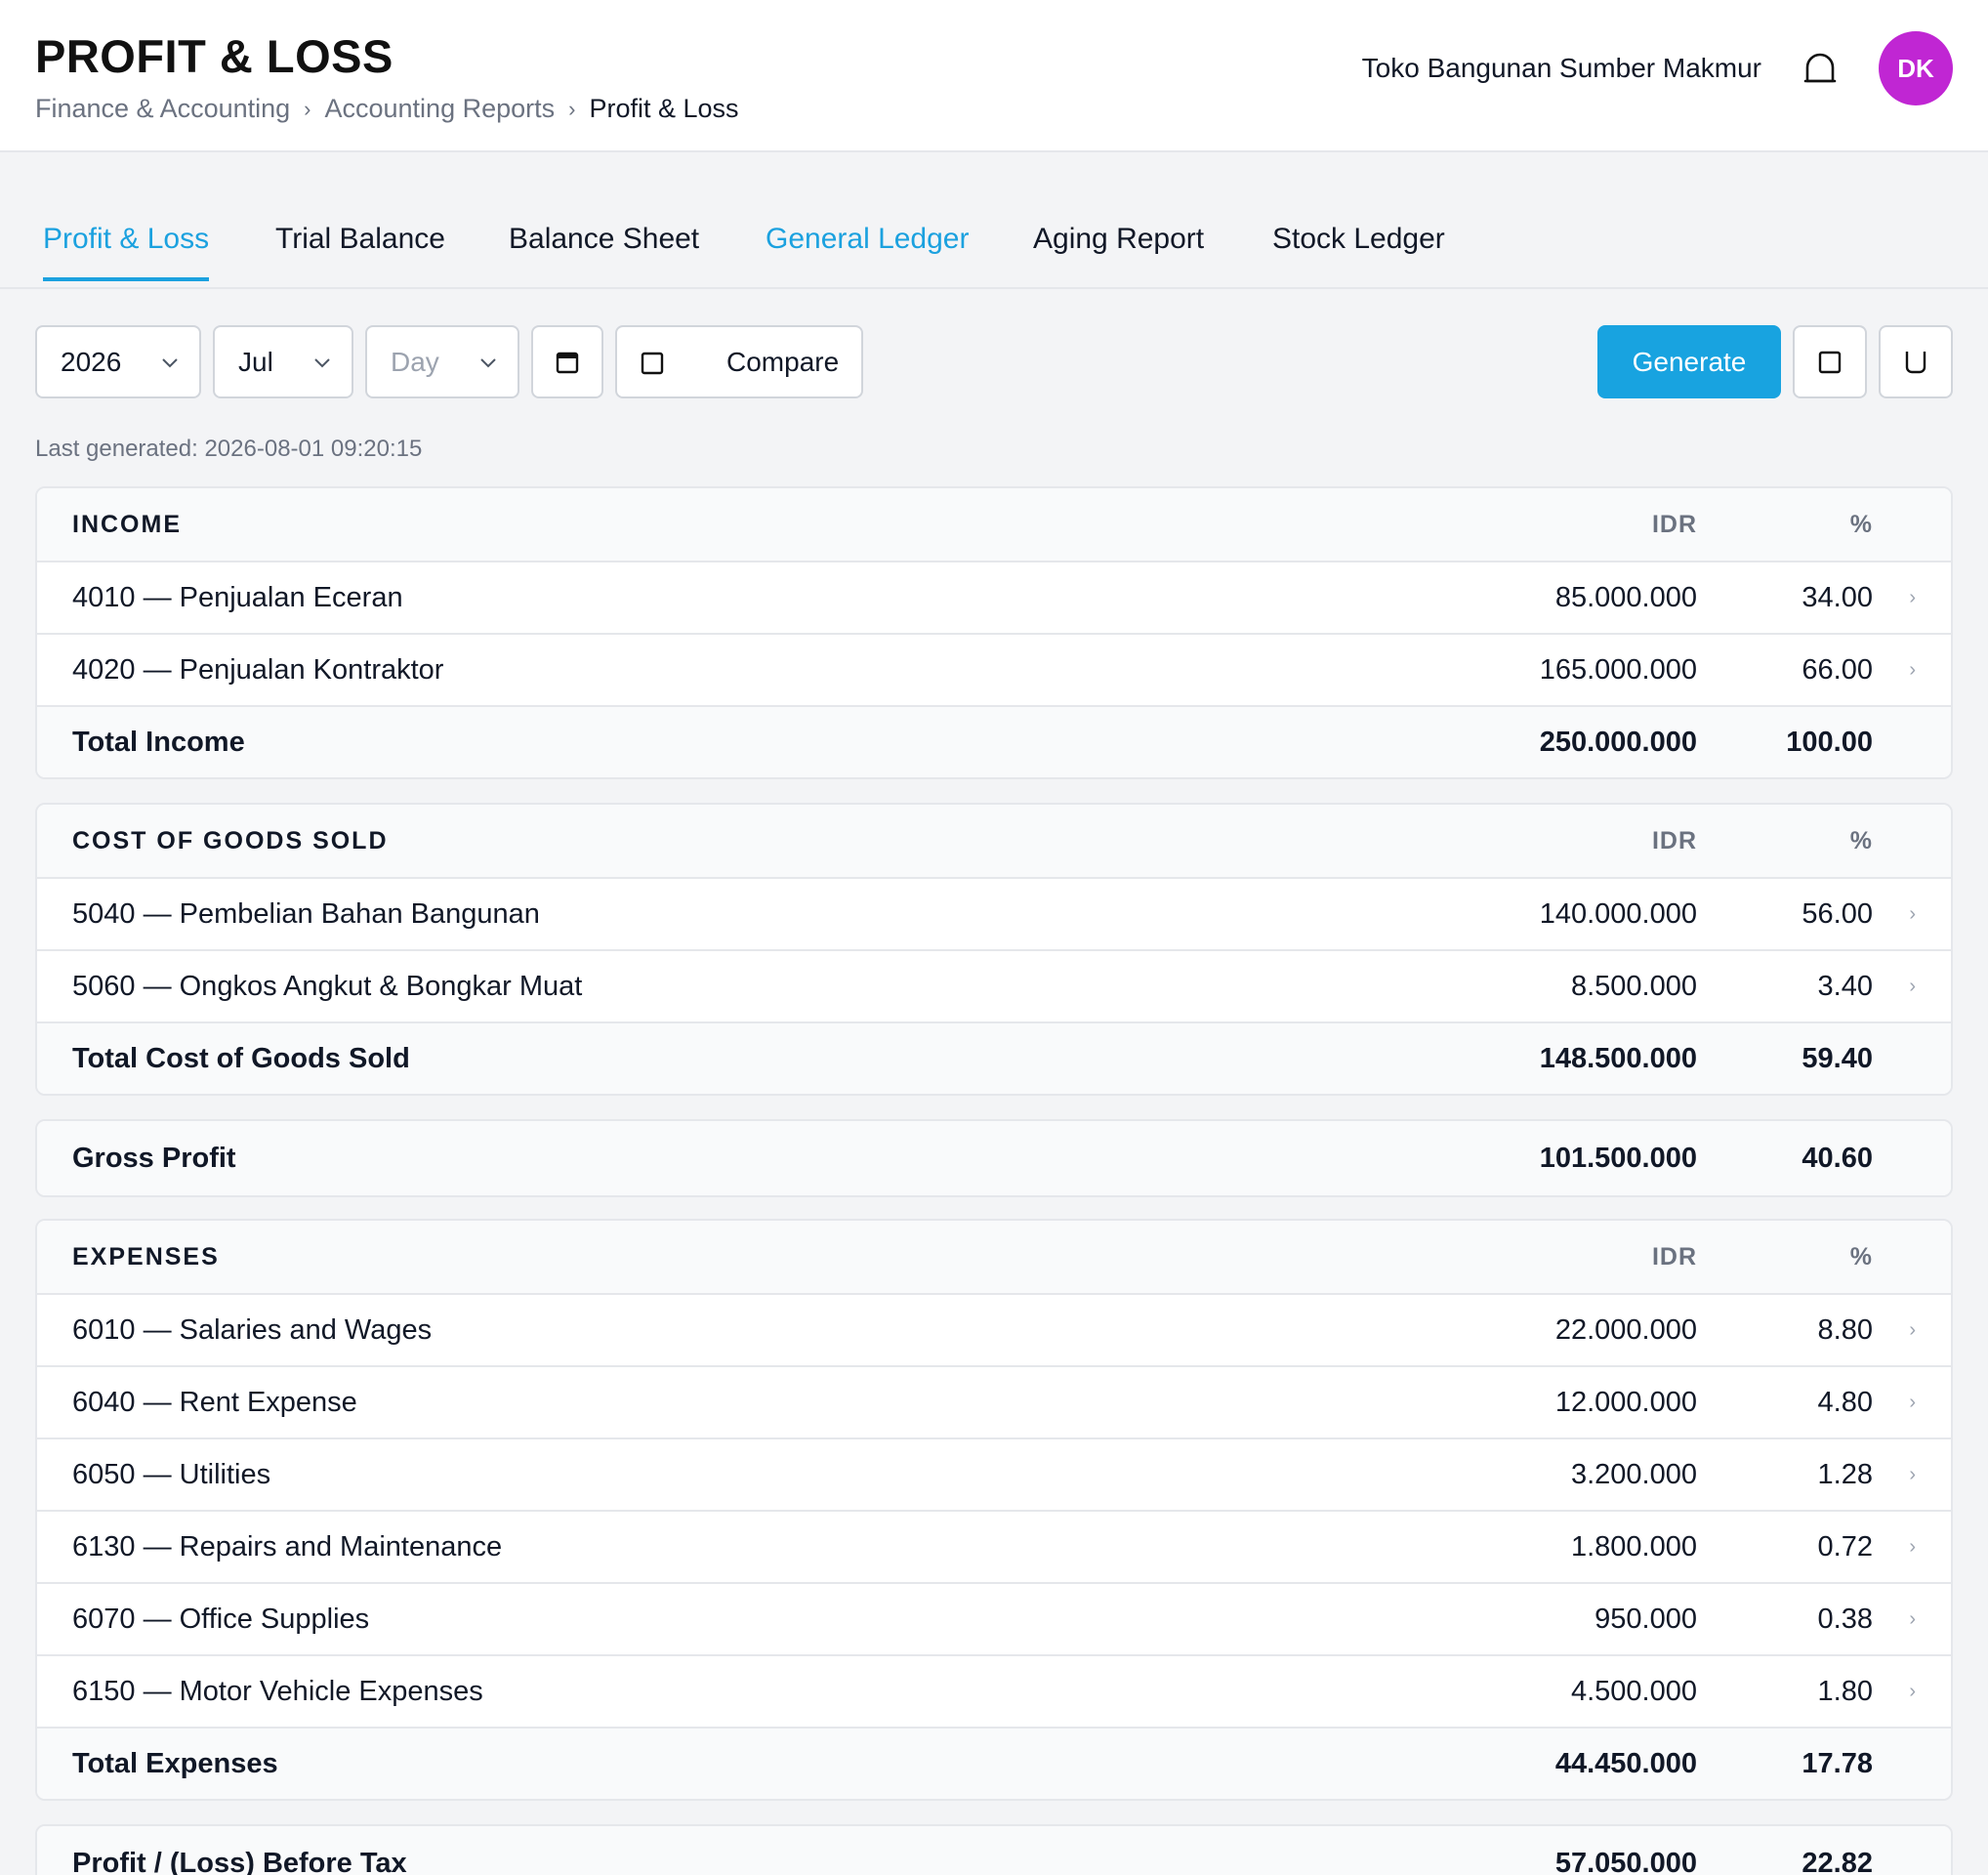 The image size is (1988, 1875). I want to click on page-title: PROFIT & LOSS, so click(214, 56).